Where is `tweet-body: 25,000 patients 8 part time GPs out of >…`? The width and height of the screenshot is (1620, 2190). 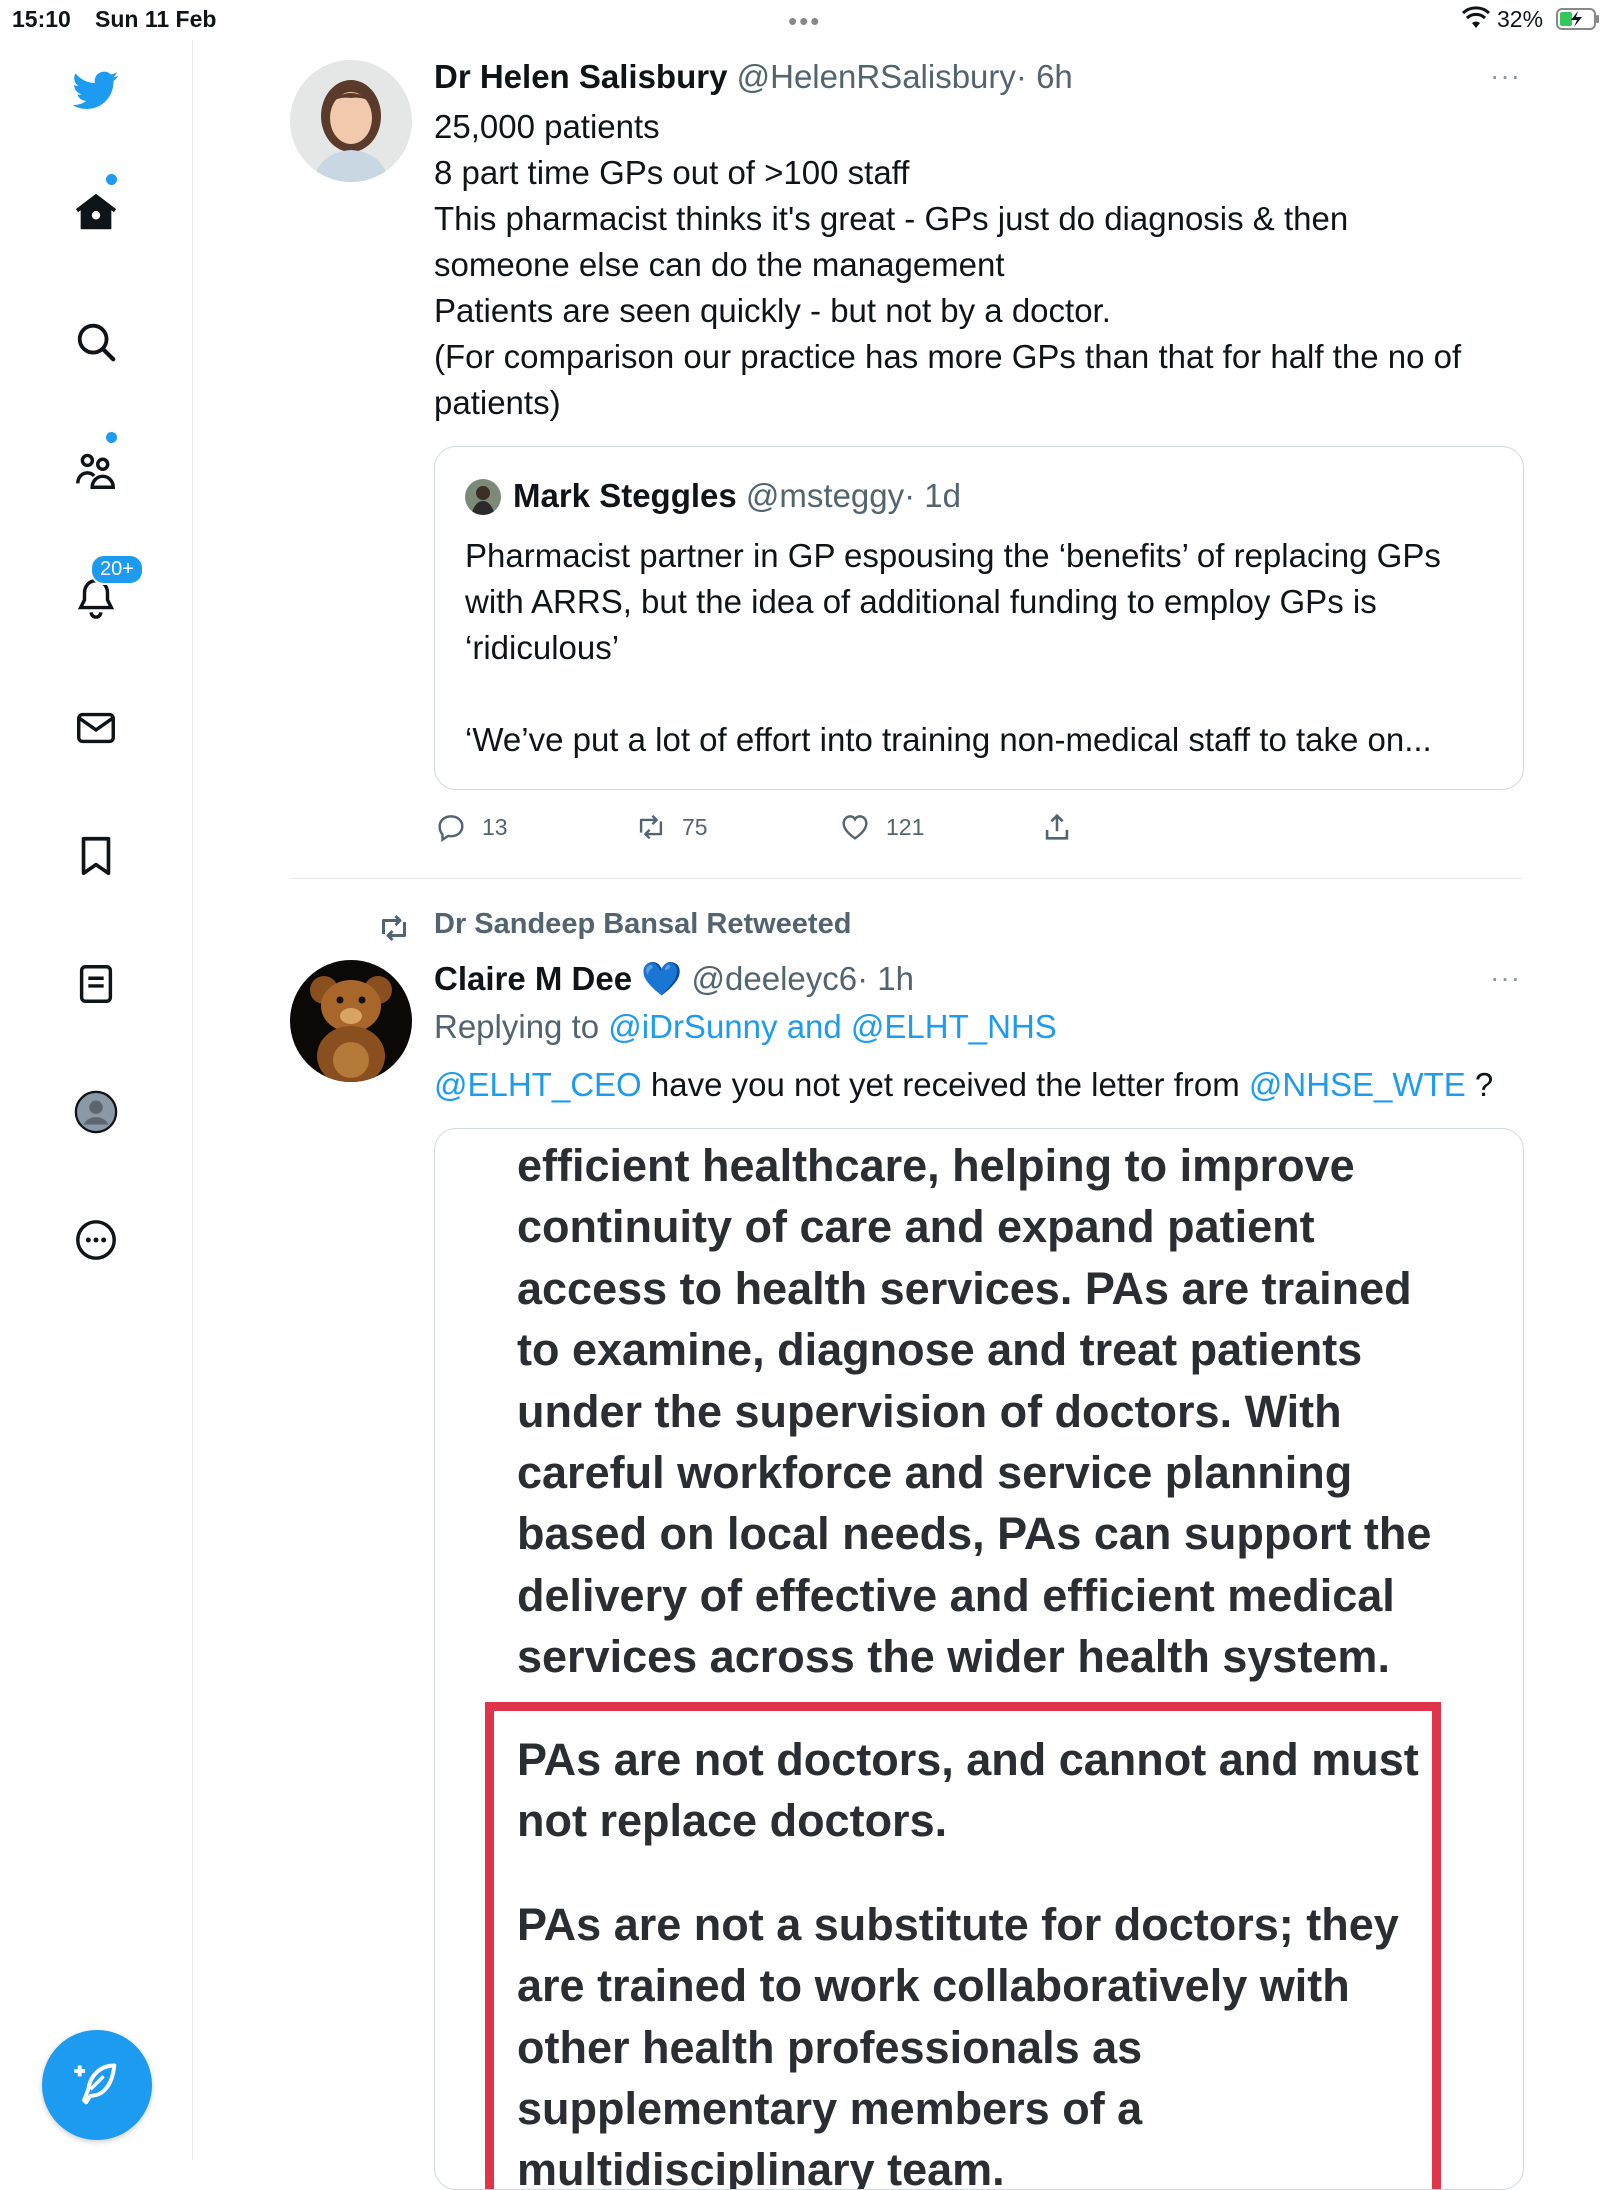
tweet-body: 25,000 patients 8 part time GPs out of >… is located at coordinates (947, 265).